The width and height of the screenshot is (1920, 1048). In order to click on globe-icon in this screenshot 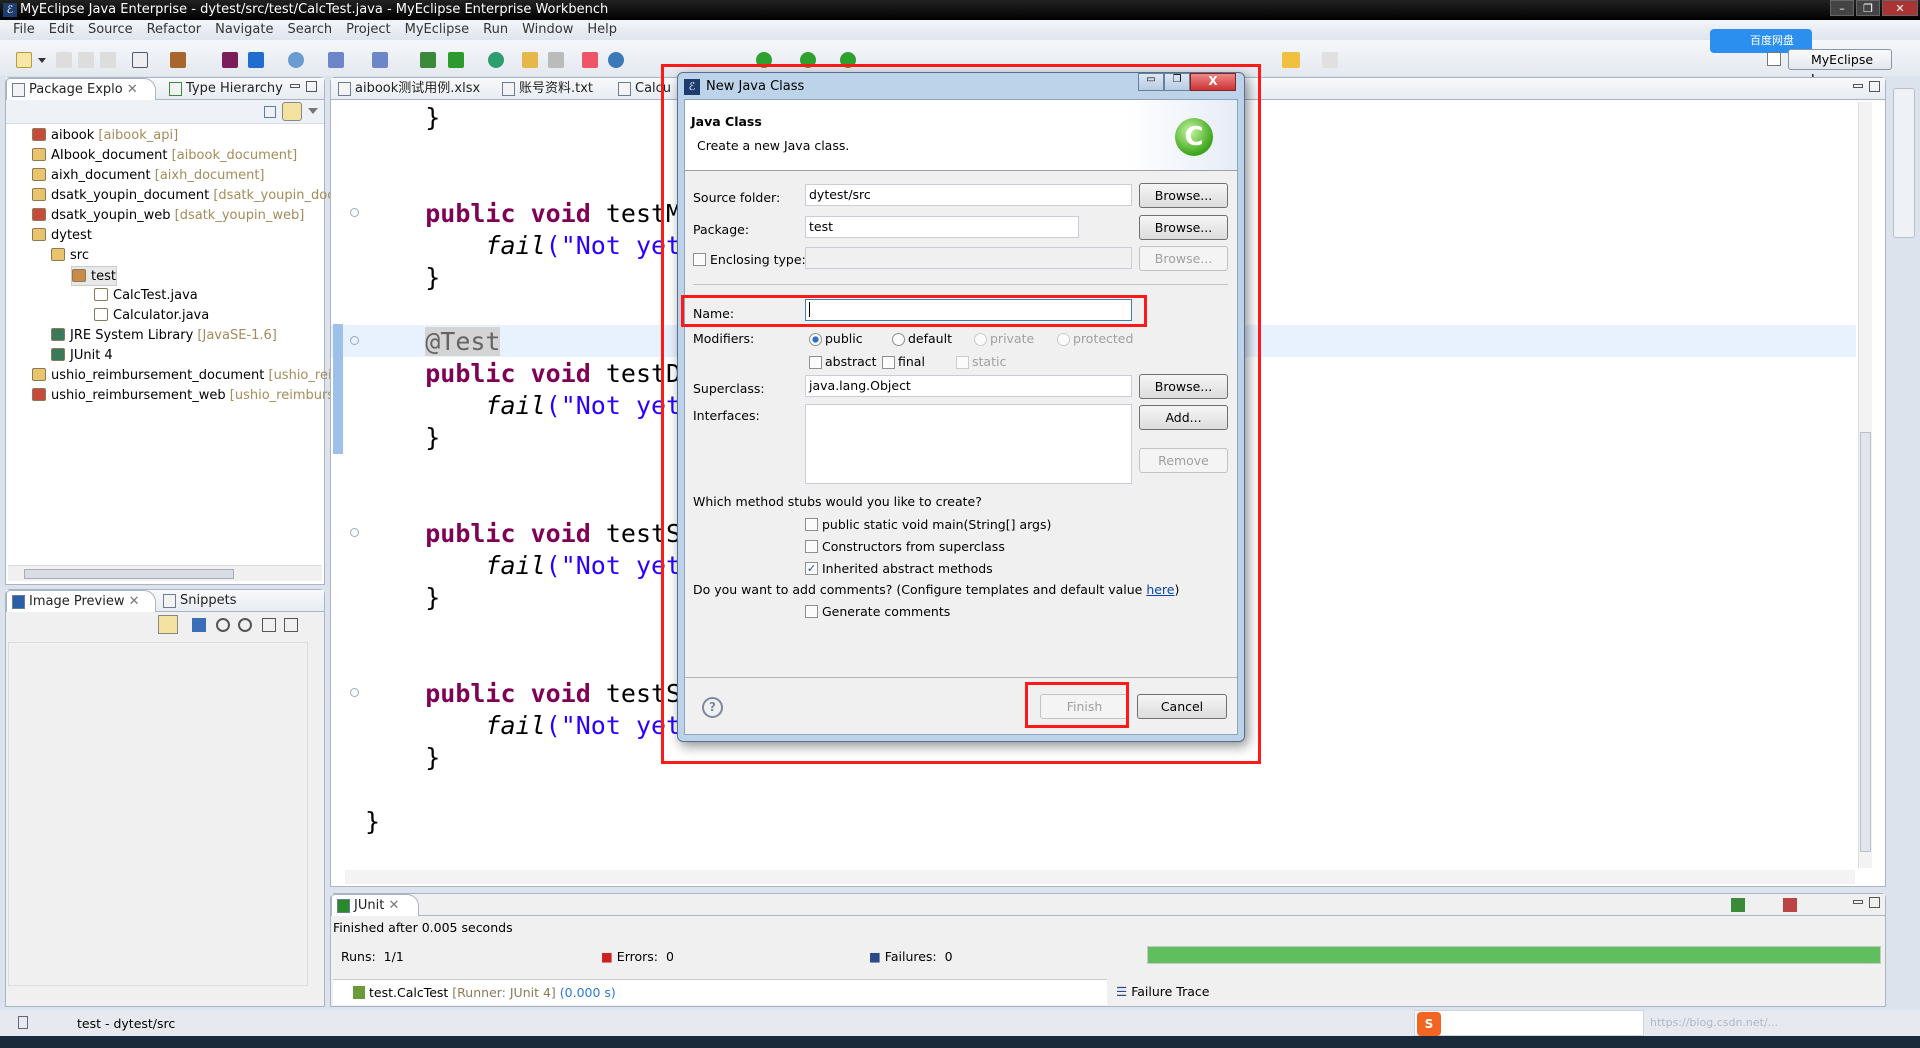, I will do `click(296, 60)`.